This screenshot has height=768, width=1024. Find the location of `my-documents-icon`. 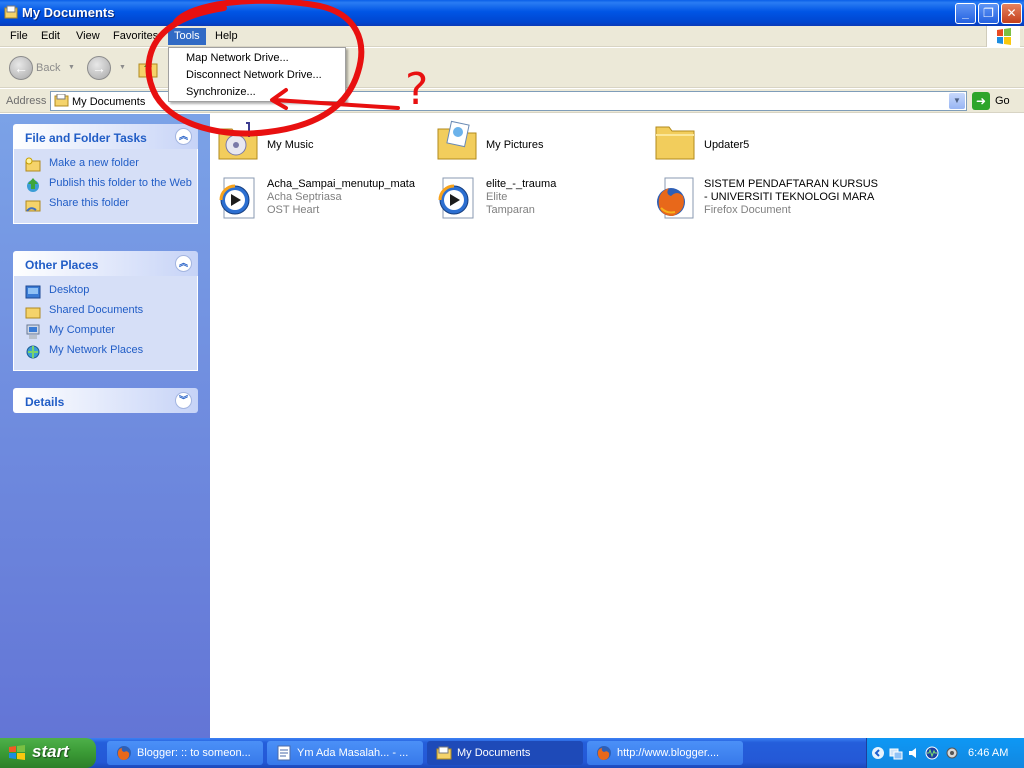

my-documents-icon is located at coordinates (11, 12).